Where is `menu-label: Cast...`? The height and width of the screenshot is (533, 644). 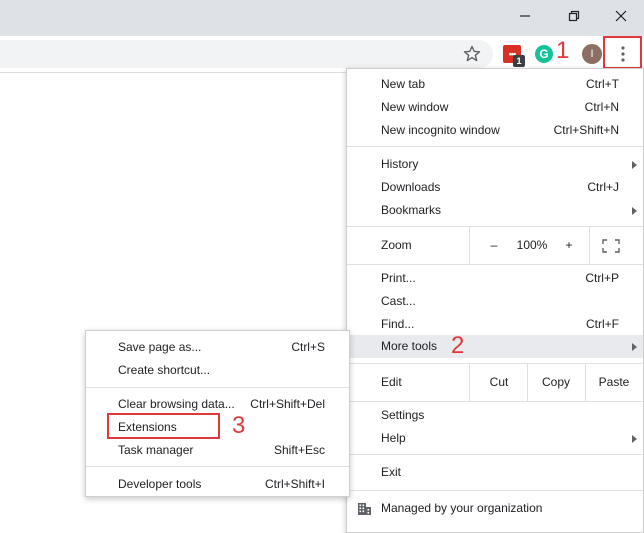 menu-label: Cast... is located at coordinates (398, 301).